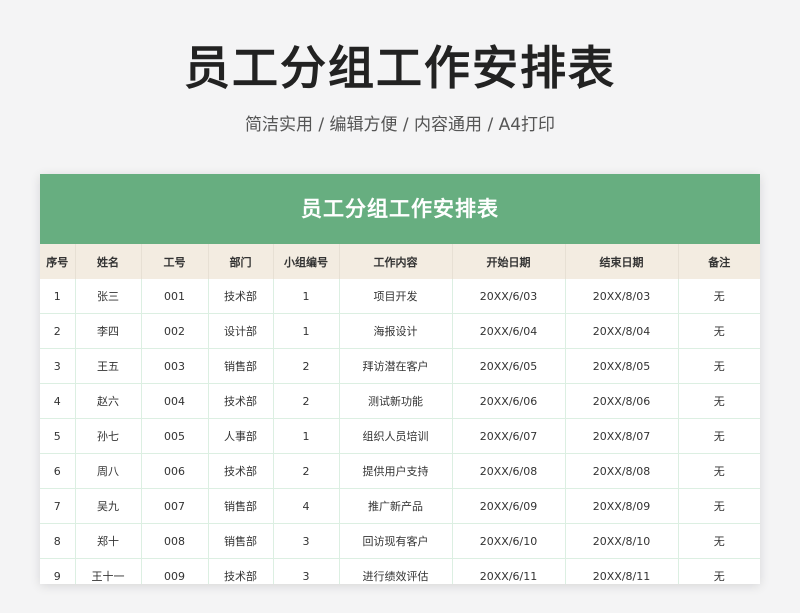 The width and height of the screenshot is (800, 613). What do you see at coordinates (622, 541) in the screenshot?
I see `end-date-cell: 20XX/8/10` at bounding box center [622, 541].